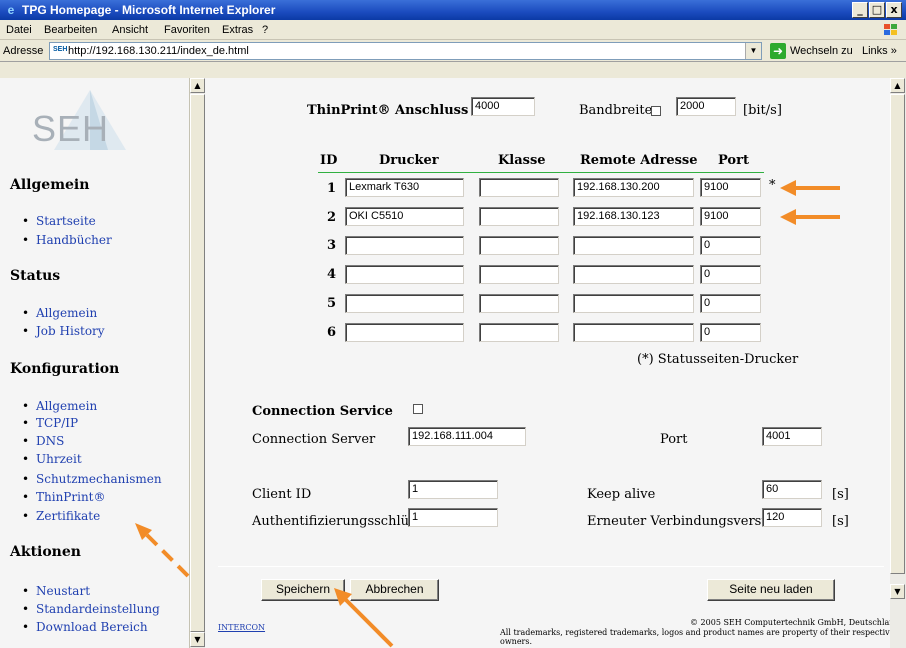  What do you see at coordinates (788, 188) in the screenshot?
I see `arrow-row1-head` at bounding box center [788, 188].